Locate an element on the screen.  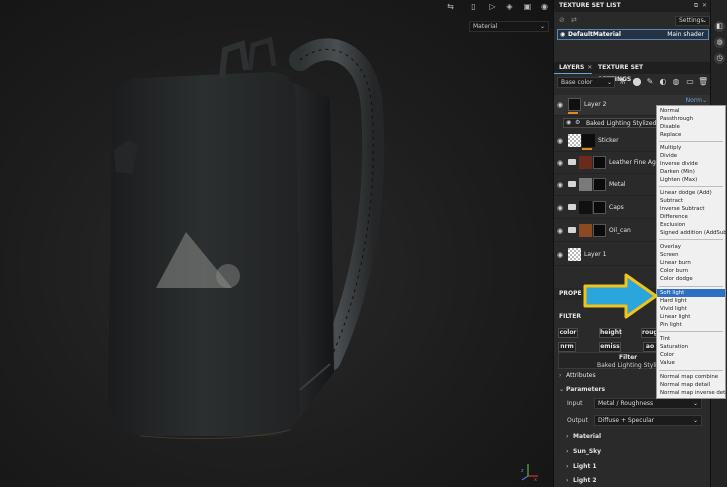
tab-layers: LAYERS ✕ is located at coordinates (573, 68).